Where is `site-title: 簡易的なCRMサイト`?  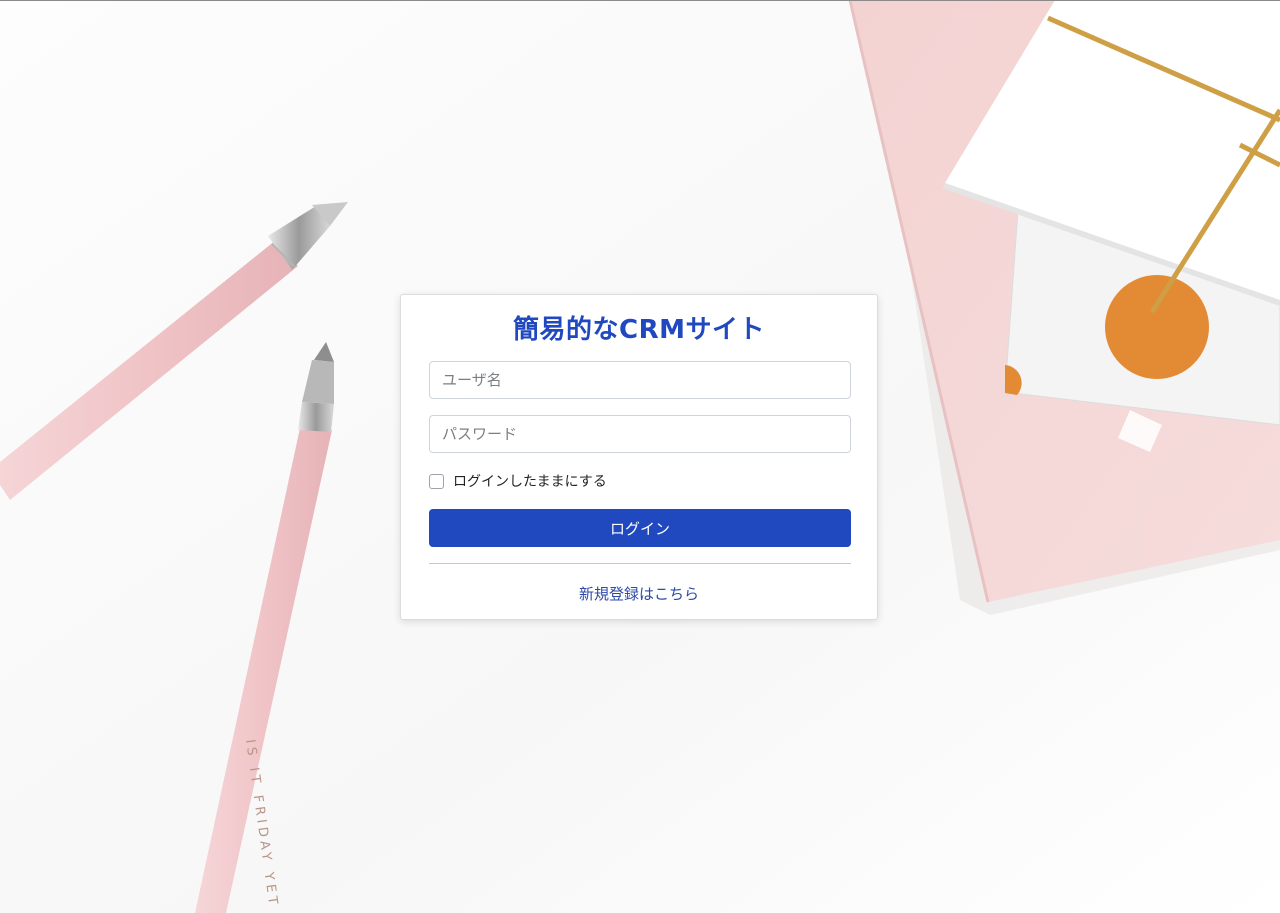
site-title: 簡易的なCRMサイト is located at coordinates (639, 330).